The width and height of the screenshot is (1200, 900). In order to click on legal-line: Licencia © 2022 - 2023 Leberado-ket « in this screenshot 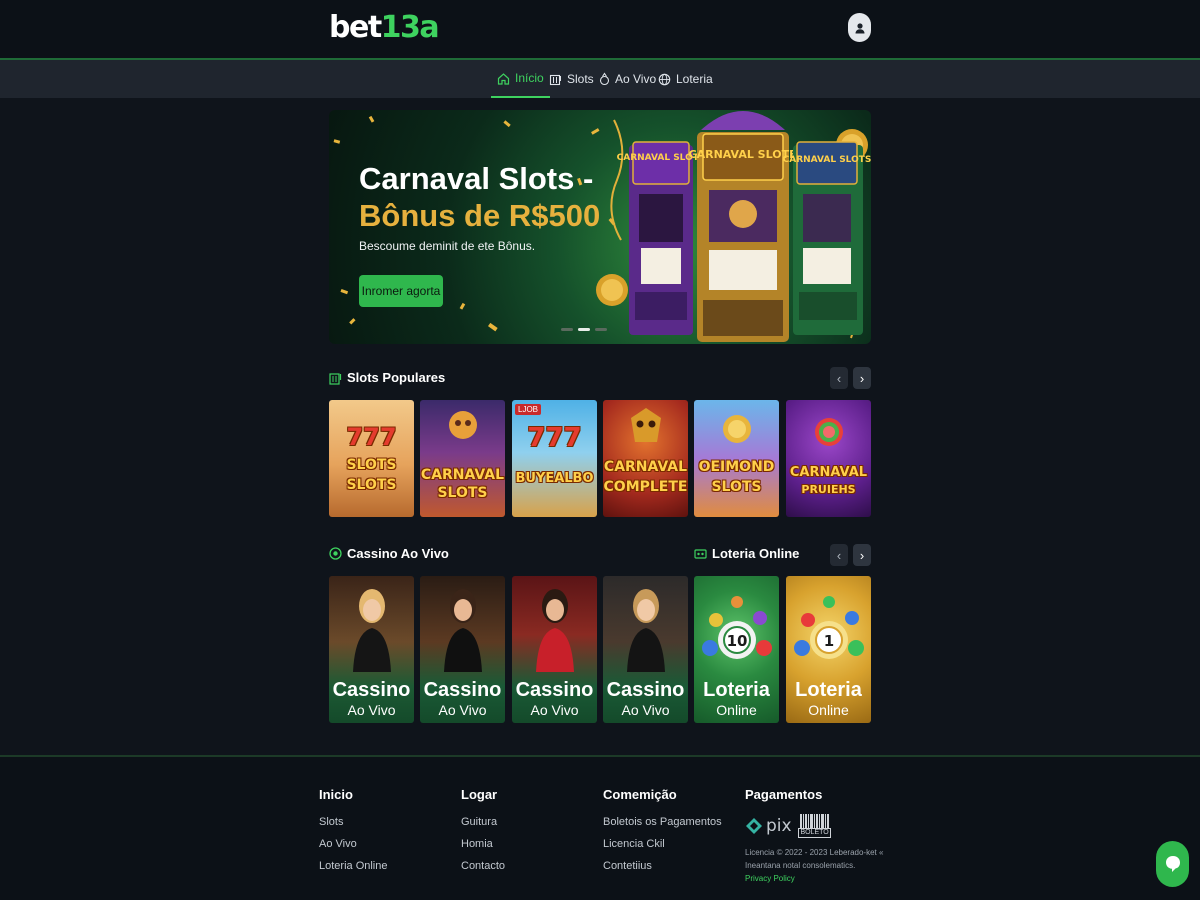, I will do `click(814, 852)`.